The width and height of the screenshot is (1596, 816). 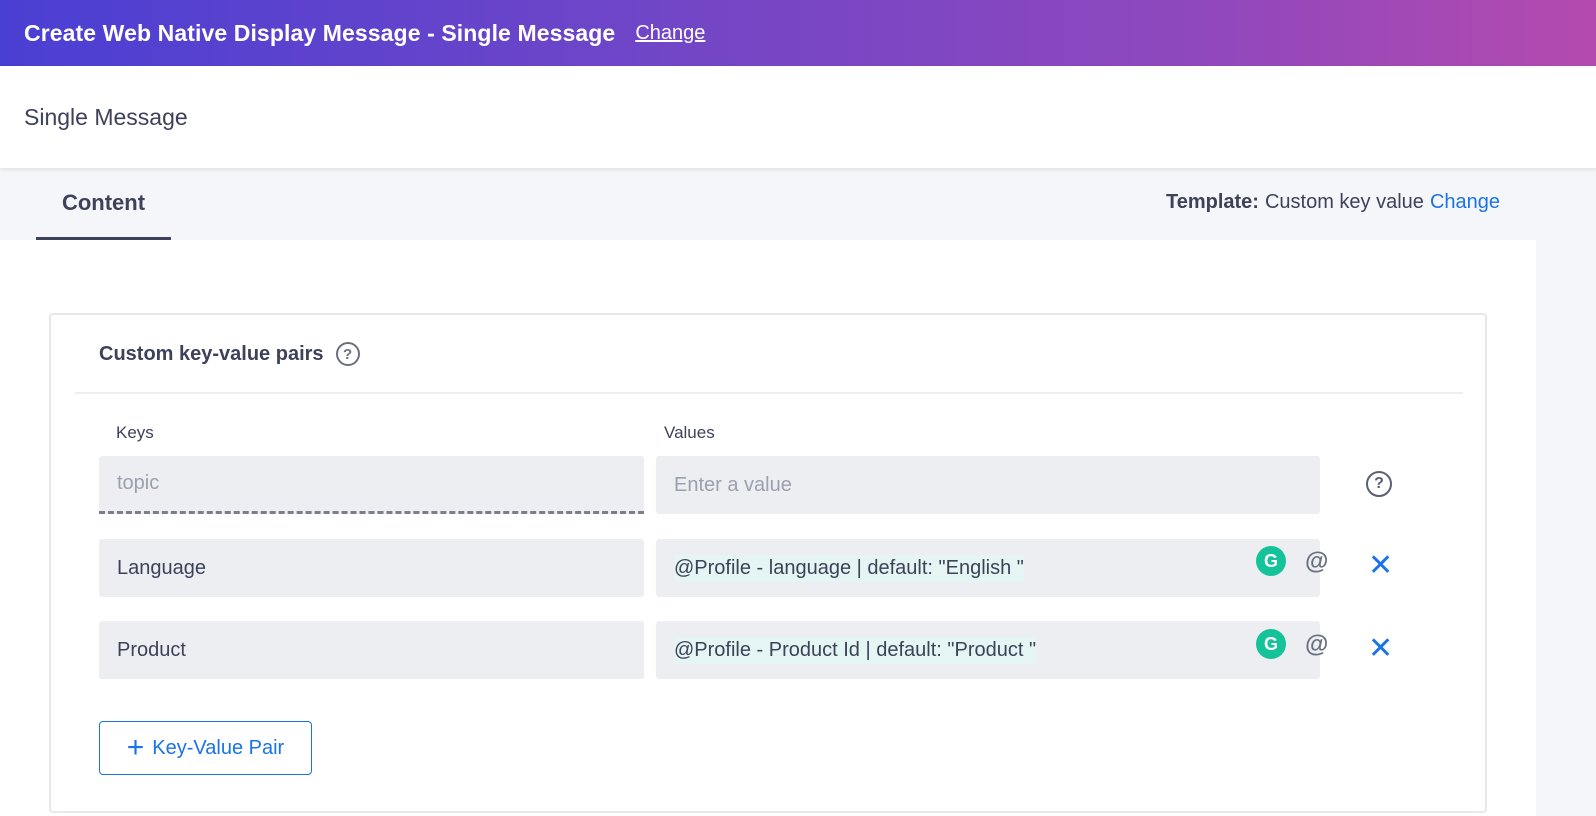 What do you see at coordinates (371, 568) in the screenshot?
I see `key-input: Language` at bounding box center [371, 568].